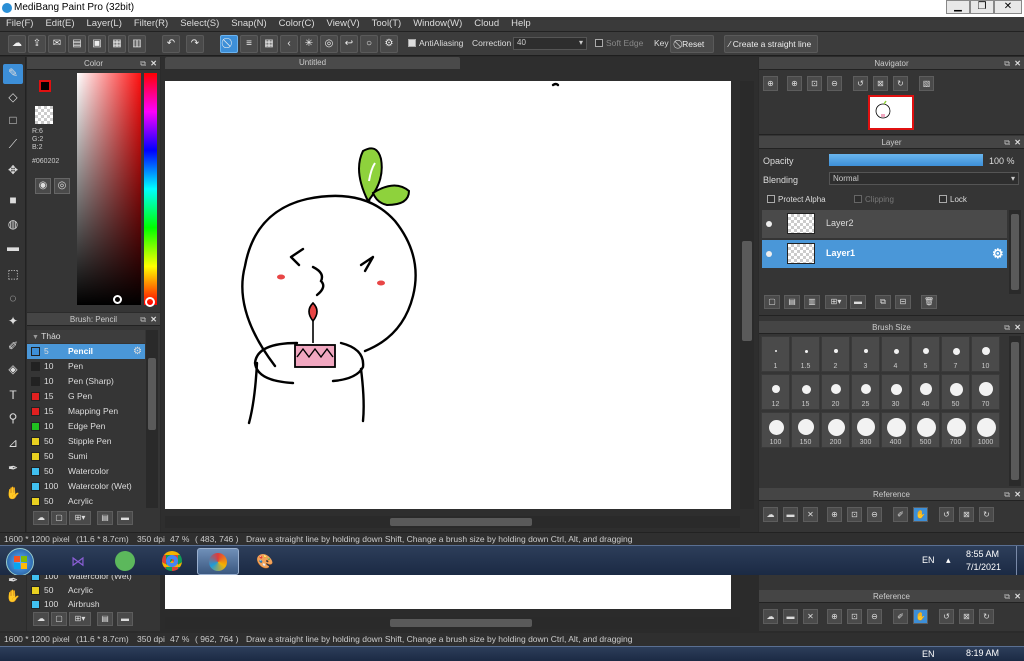 This screenshot has height=661, width=1024. What do you see at coordinates (86, 426) in the screenshot?
I see `brush-item: 10 Edge Pen` at bounding box center [86, 426].